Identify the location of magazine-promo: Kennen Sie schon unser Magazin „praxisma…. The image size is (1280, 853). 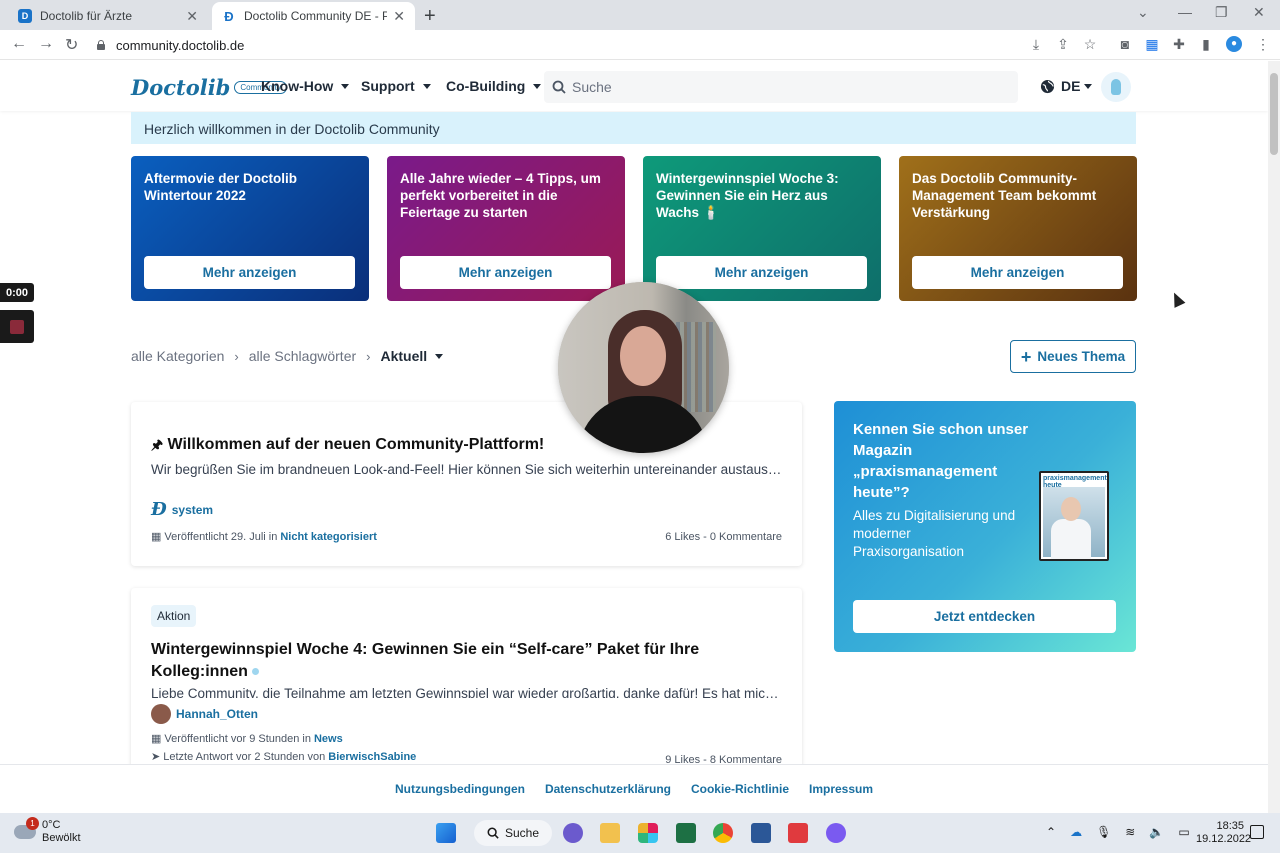
(985, 526).